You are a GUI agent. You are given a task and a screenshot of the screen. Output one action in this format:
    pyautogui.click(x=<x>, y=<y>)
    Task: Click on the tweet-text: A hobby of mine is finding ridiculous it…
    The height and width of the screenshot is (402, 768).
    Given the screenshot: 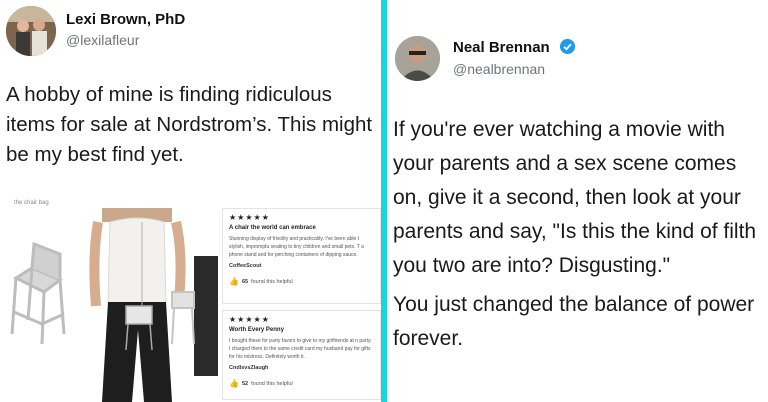 What is the action you would take?
    pyautogui.click(x=189, y=124)
    